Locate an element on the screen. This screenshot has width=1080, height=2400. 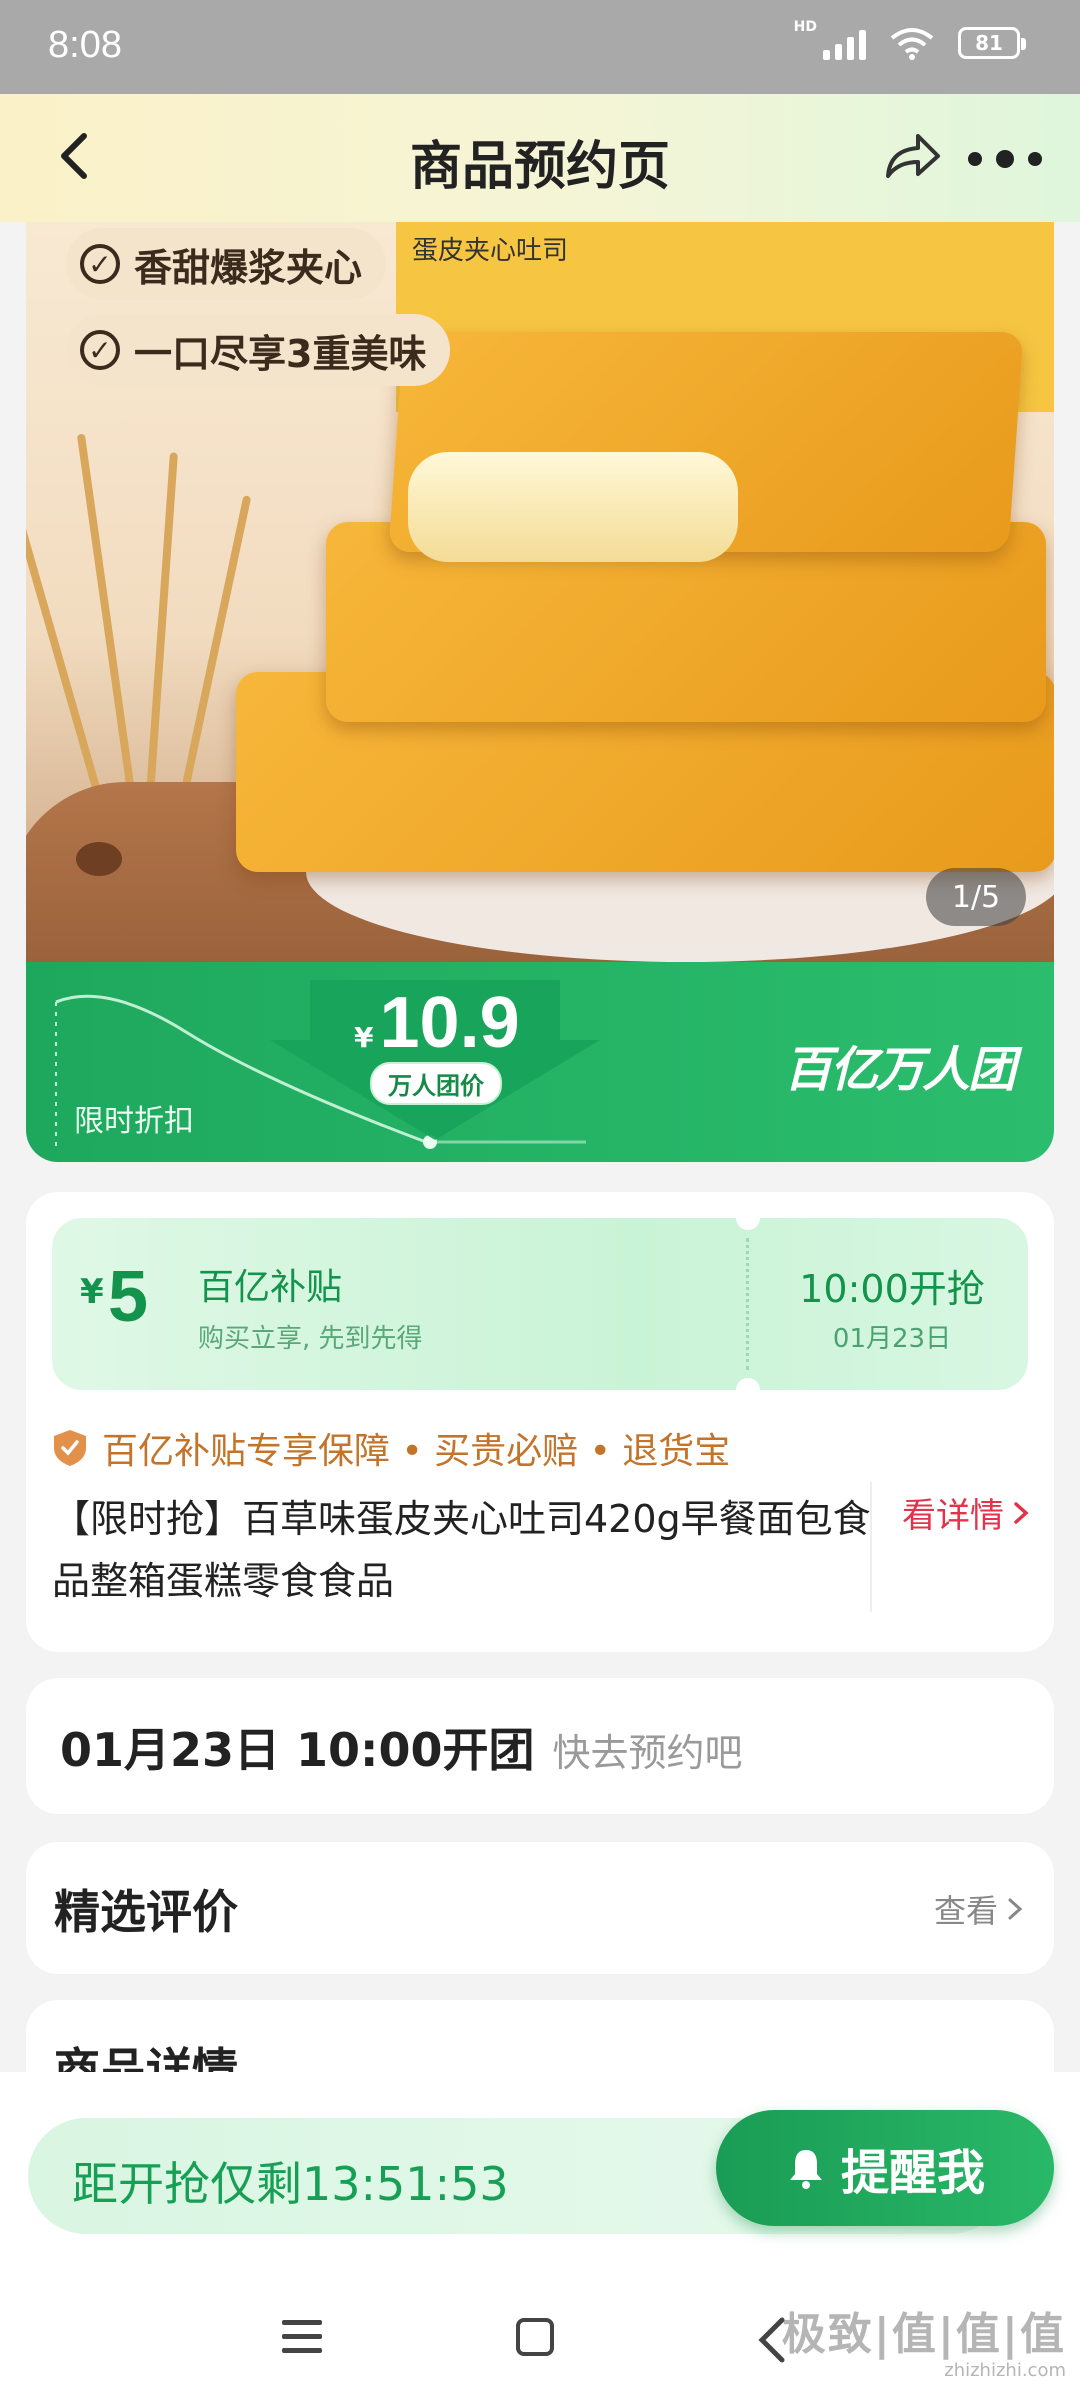
feature-tag: ✓ 一口尽享3重美味 is located at coordinates (258, 350).